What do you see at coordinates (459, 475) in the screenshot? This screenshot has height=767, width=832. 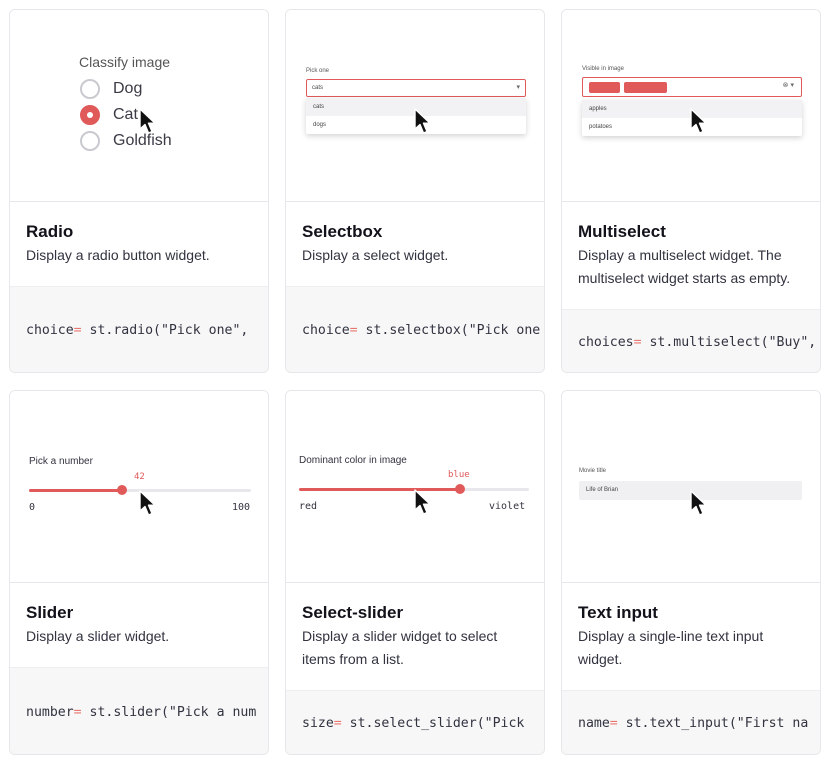 I see `select-slider-value: blue` at bounding box center [459, 475].